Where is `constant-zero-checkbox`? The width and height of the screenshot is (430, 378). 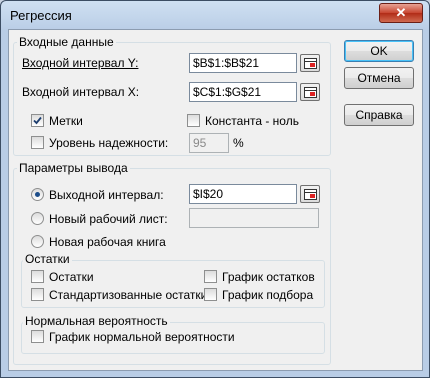
constant-zero-checkbox is located at coordinates (193, 120).